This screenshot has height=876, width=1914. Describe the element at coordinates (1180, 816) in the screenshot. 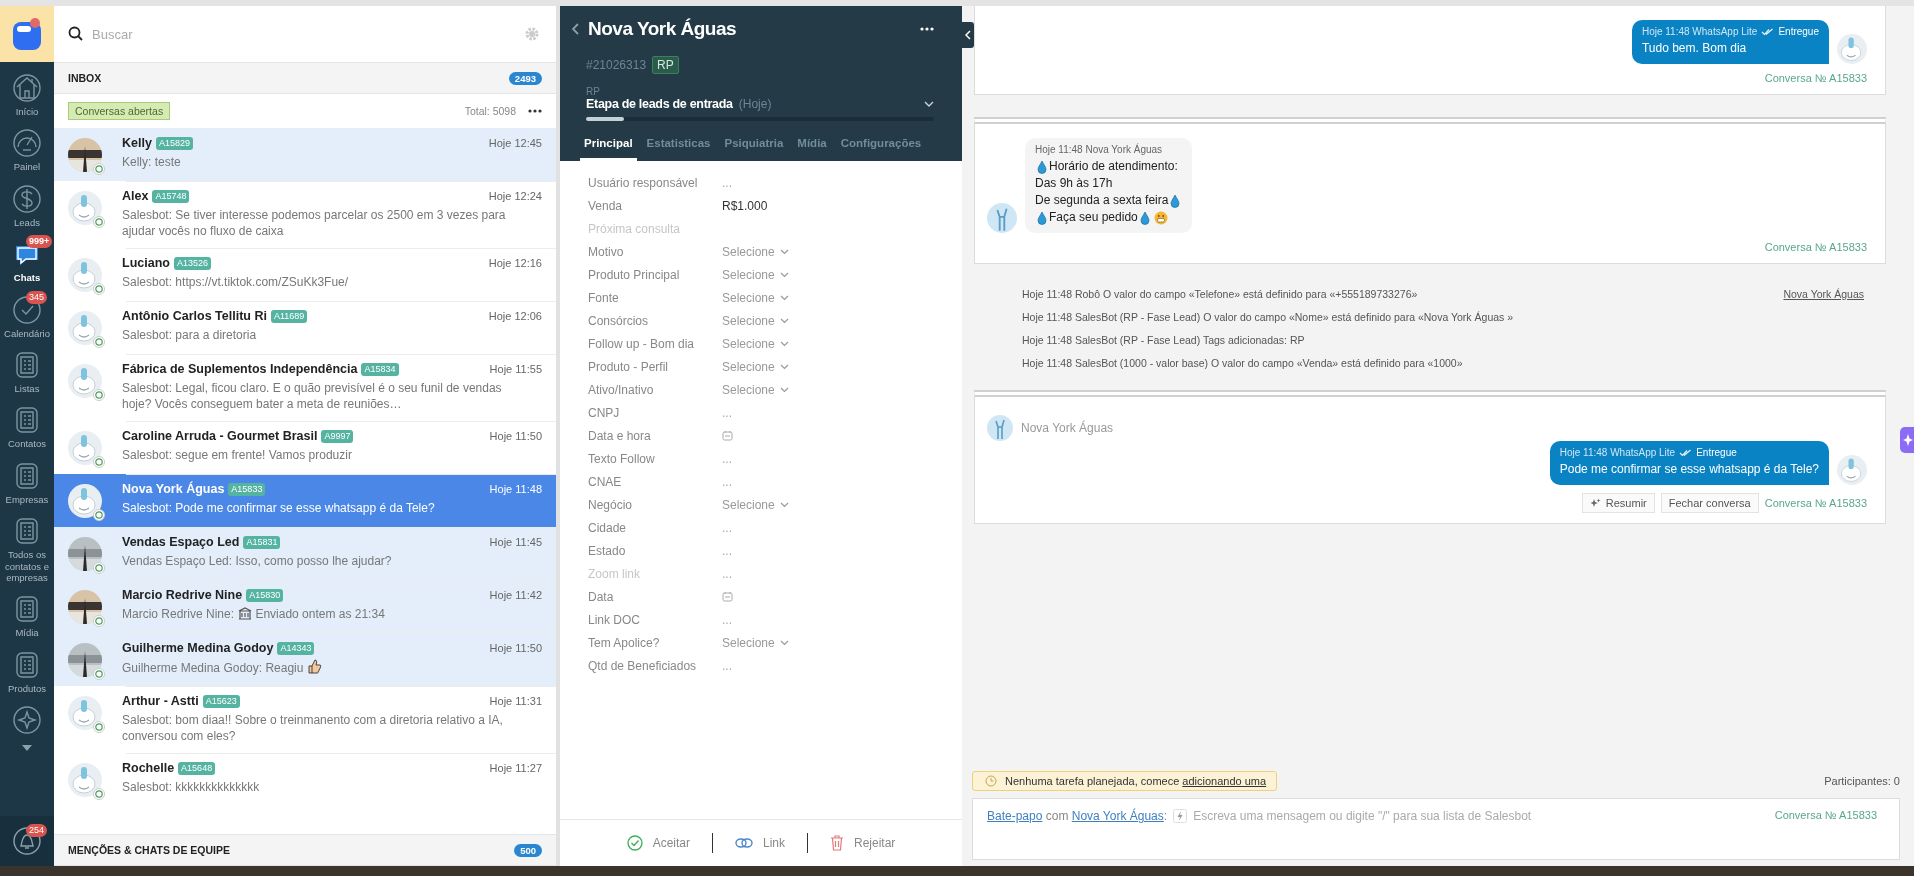

I see `lightning-icon` at that location.